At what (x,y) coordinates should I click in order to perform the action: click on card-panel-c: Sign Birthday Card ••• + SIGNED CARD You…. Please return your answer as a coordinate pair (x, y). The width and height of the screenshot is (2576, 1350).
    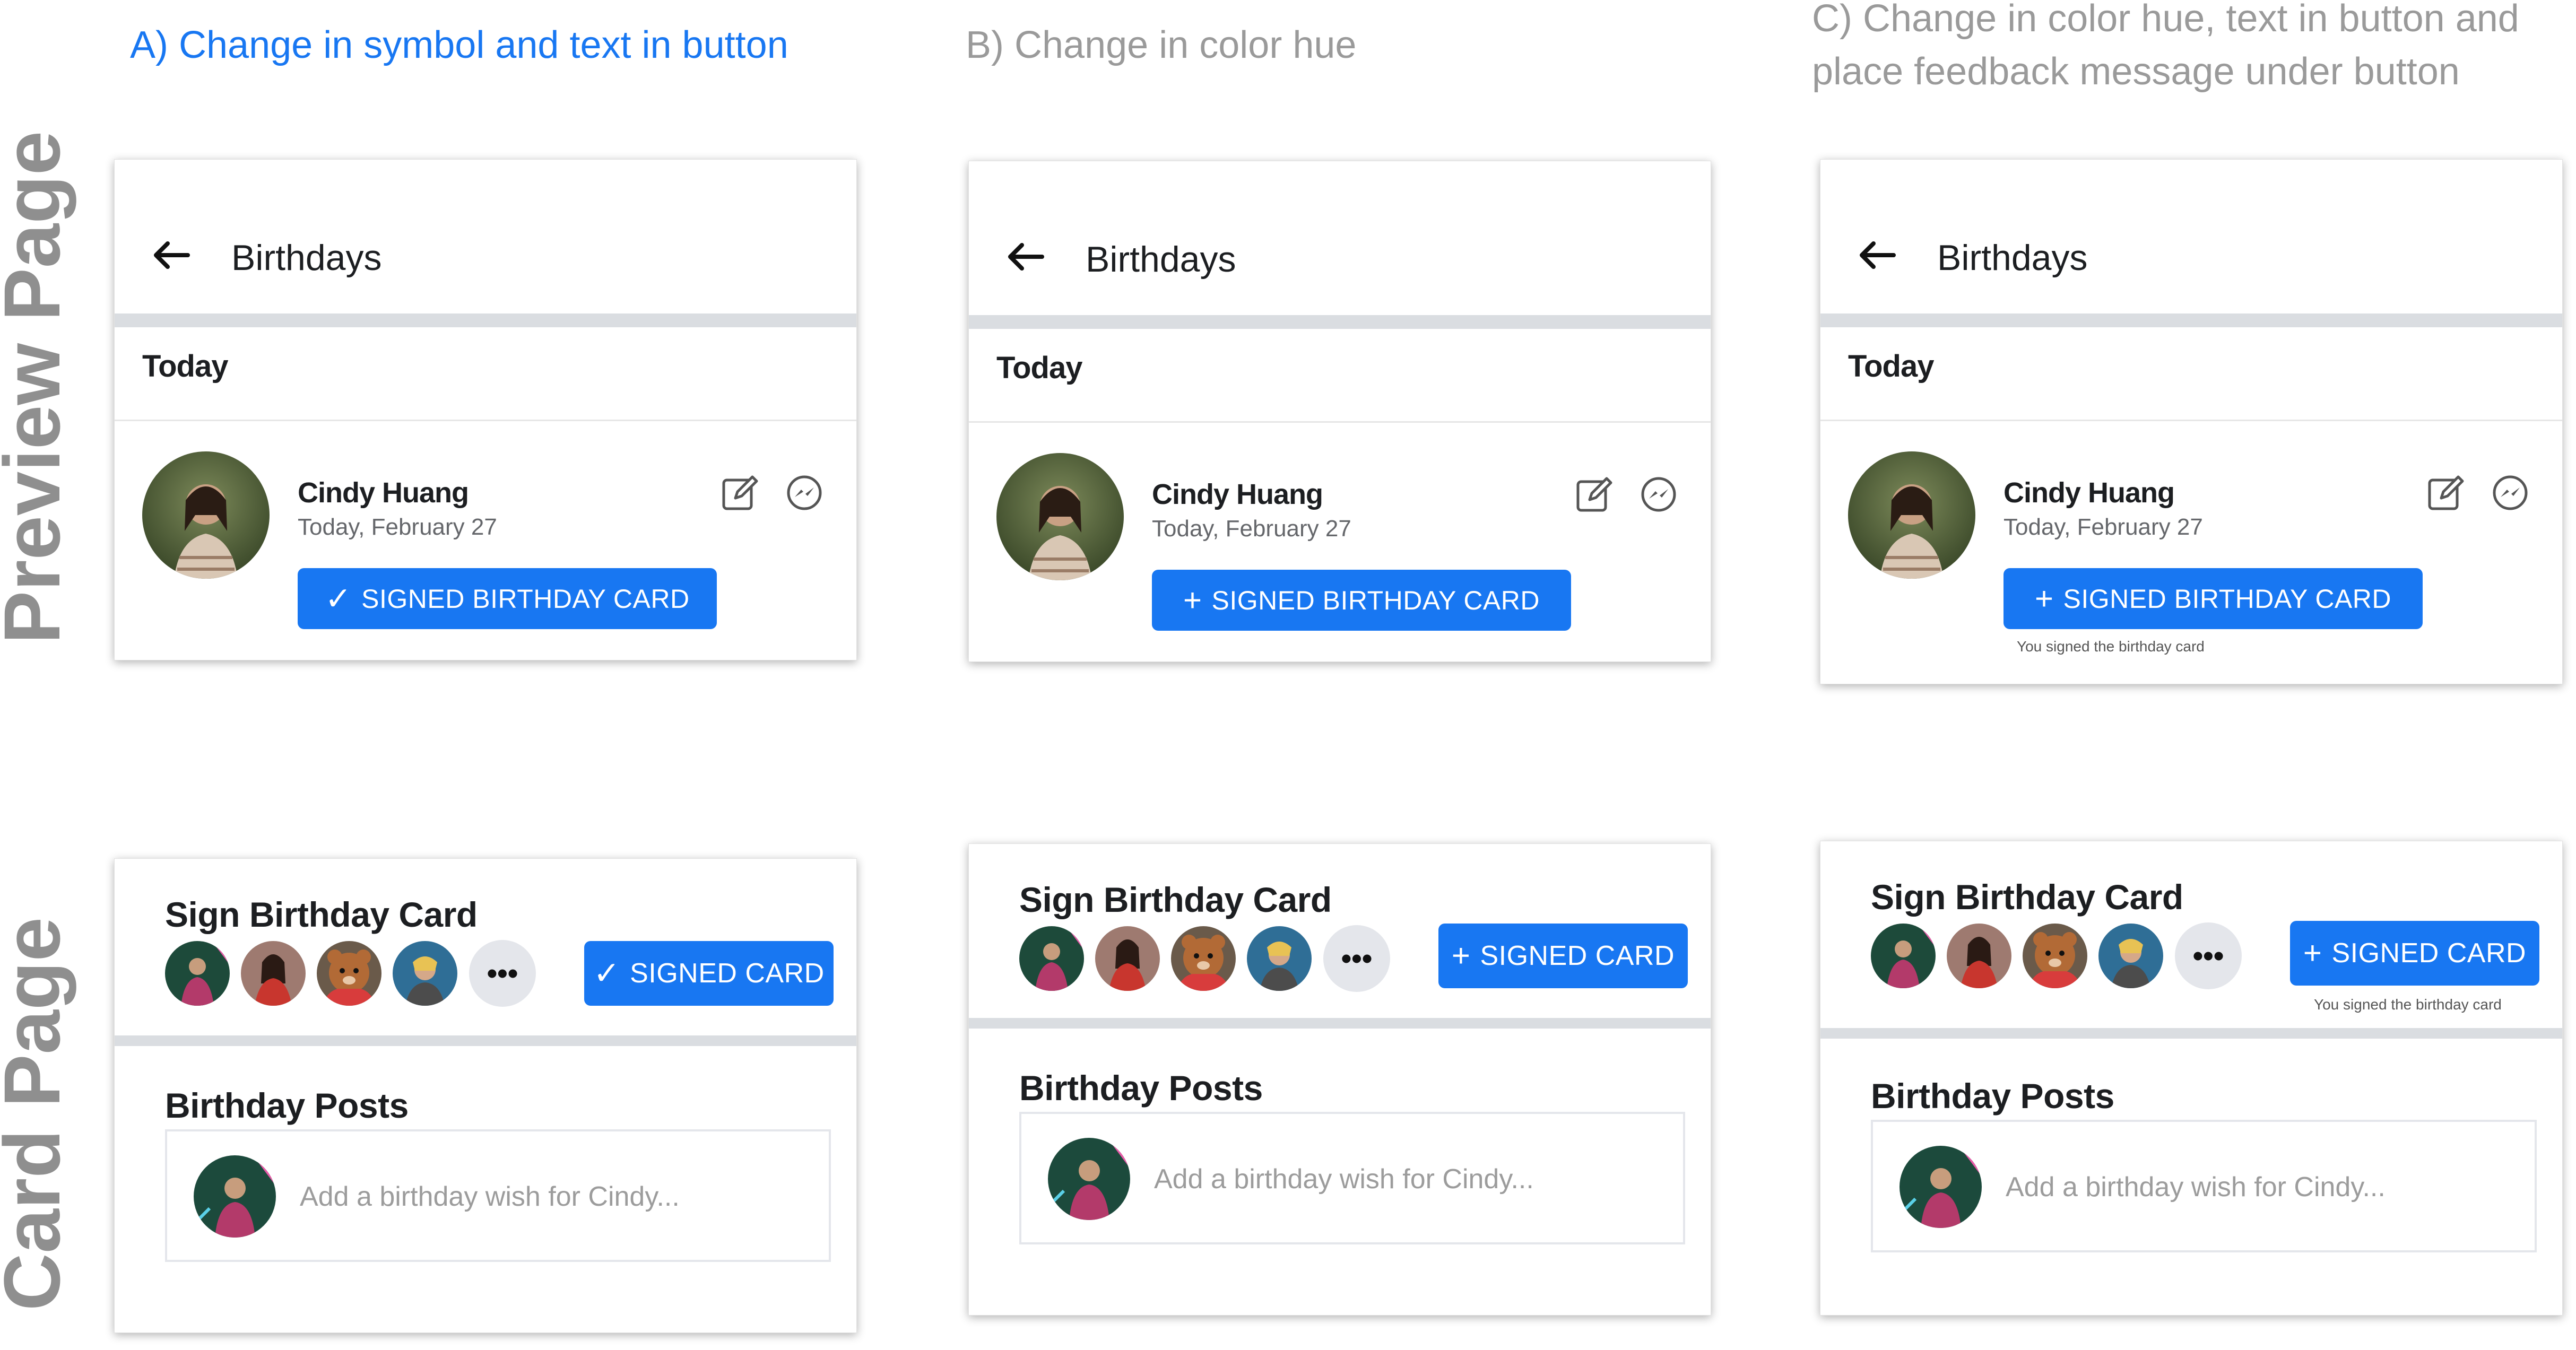
    Looking at the image, I should click on (2191, 1078).